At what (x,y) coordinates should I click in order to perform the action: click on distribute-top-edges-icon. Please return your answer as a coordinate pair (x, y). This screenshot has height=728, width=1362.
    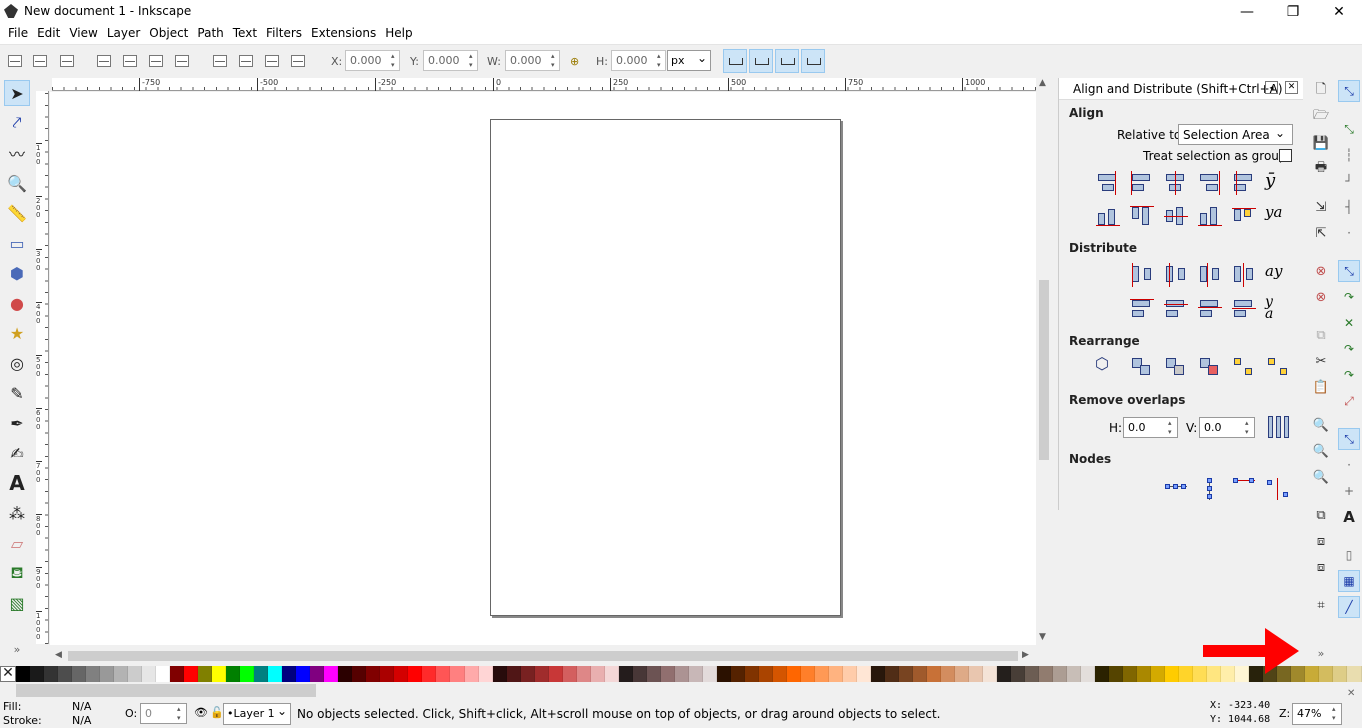
    Looking at the image, I should click on (1142, 309).